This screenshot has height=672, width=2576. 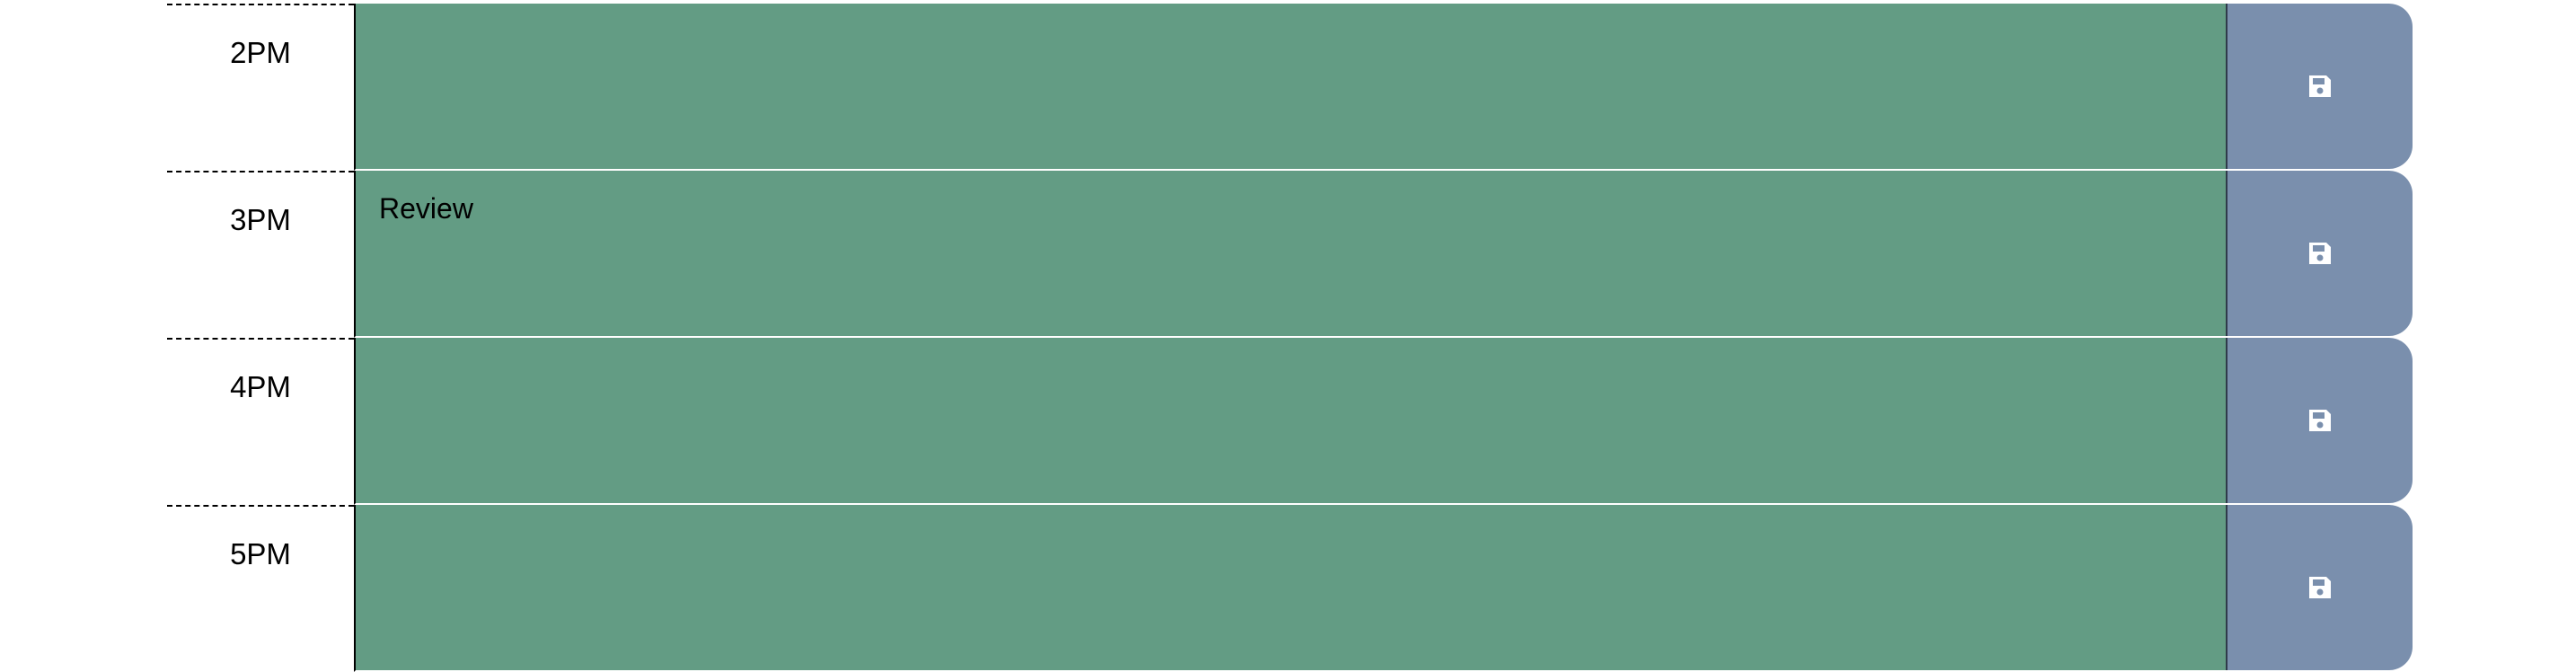 I want to click on hour-label: 3PM, so click(x=260, y=219).